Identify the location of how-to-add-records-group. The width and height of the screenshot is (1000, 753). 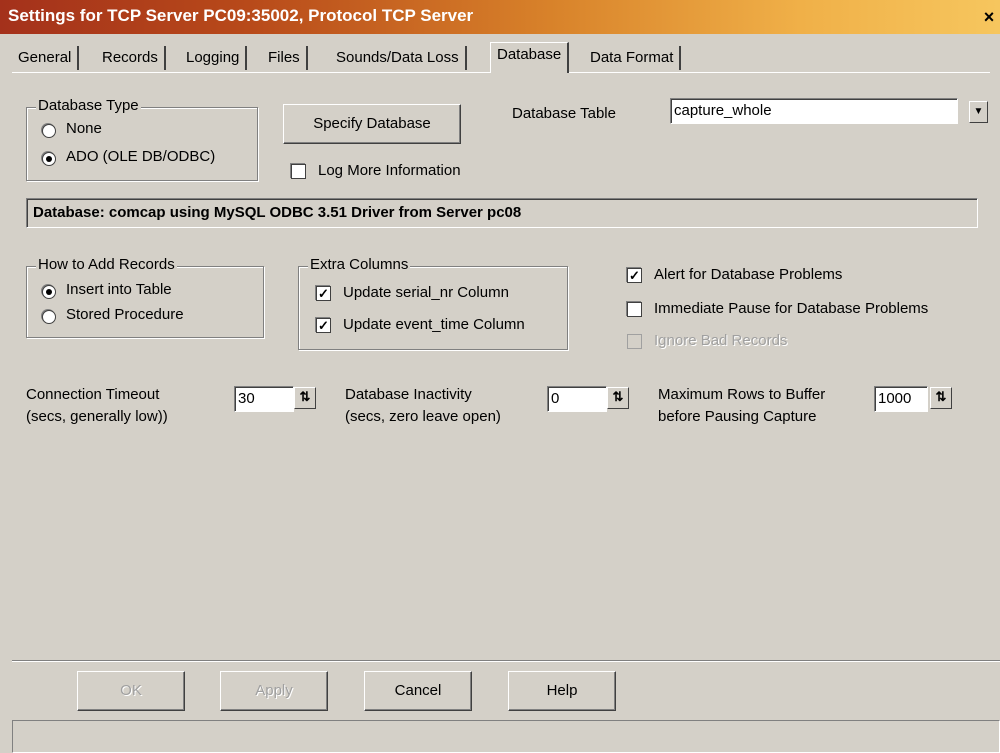
(145, 302).